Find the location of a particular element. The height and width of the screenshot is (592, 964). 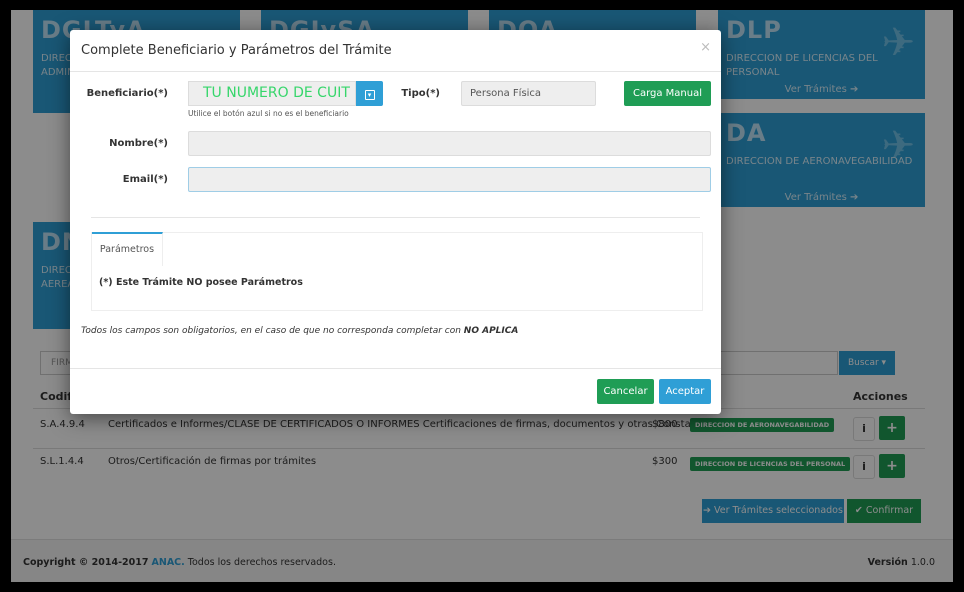

nombre-label: Nombre(*) is located at coordinates (138, 143).